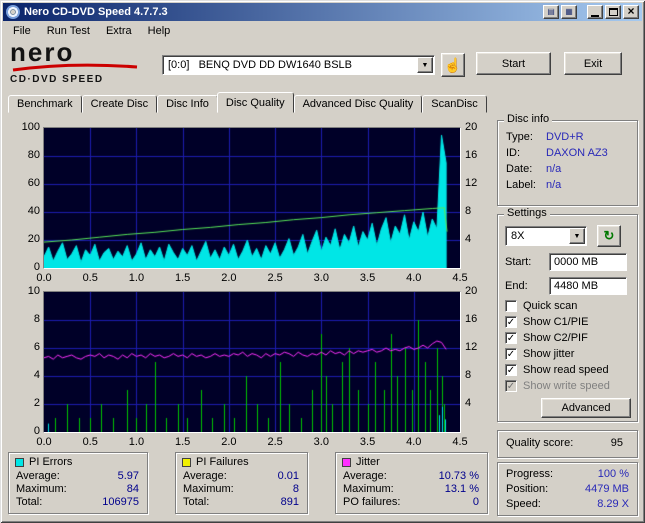 This screenshot has width=645, height=523. I want to click on checkbox-label: Quick scan, so click(550, 306).